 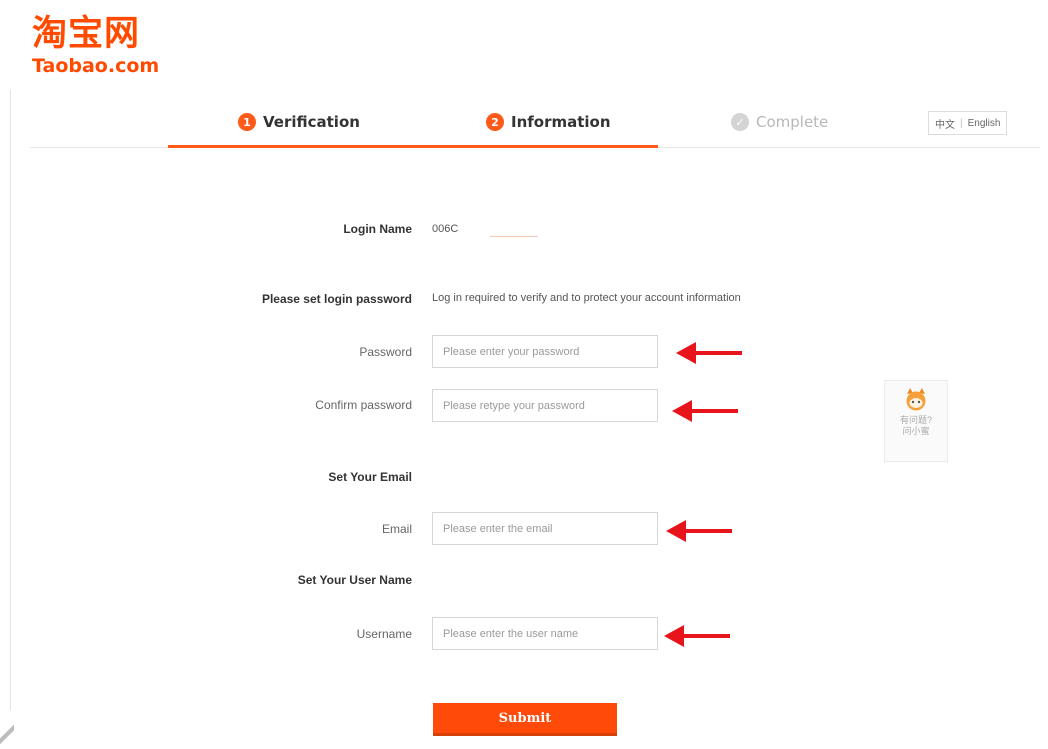 I want to click on help-widget-line1: 有问题?, so click(x=915, y=420).